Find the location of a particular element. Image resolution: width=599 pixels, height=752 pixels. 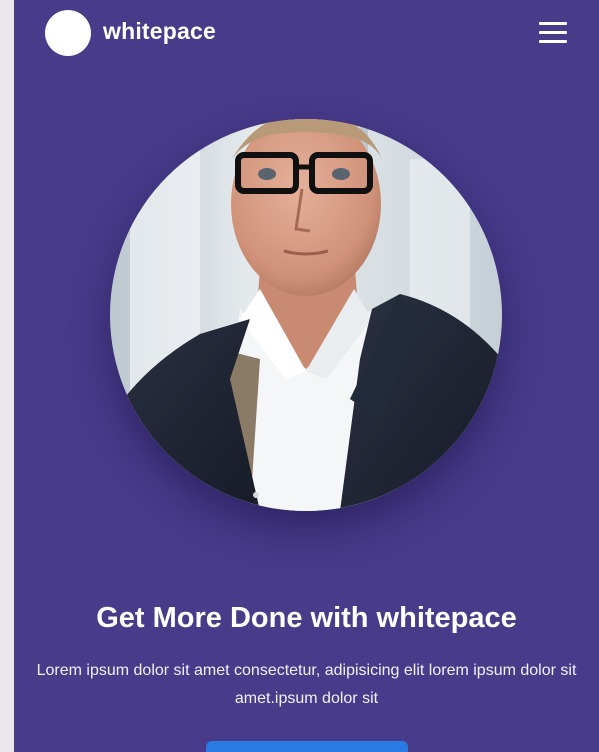

hamburger-menu-icon is located at coordinates (553, 33).